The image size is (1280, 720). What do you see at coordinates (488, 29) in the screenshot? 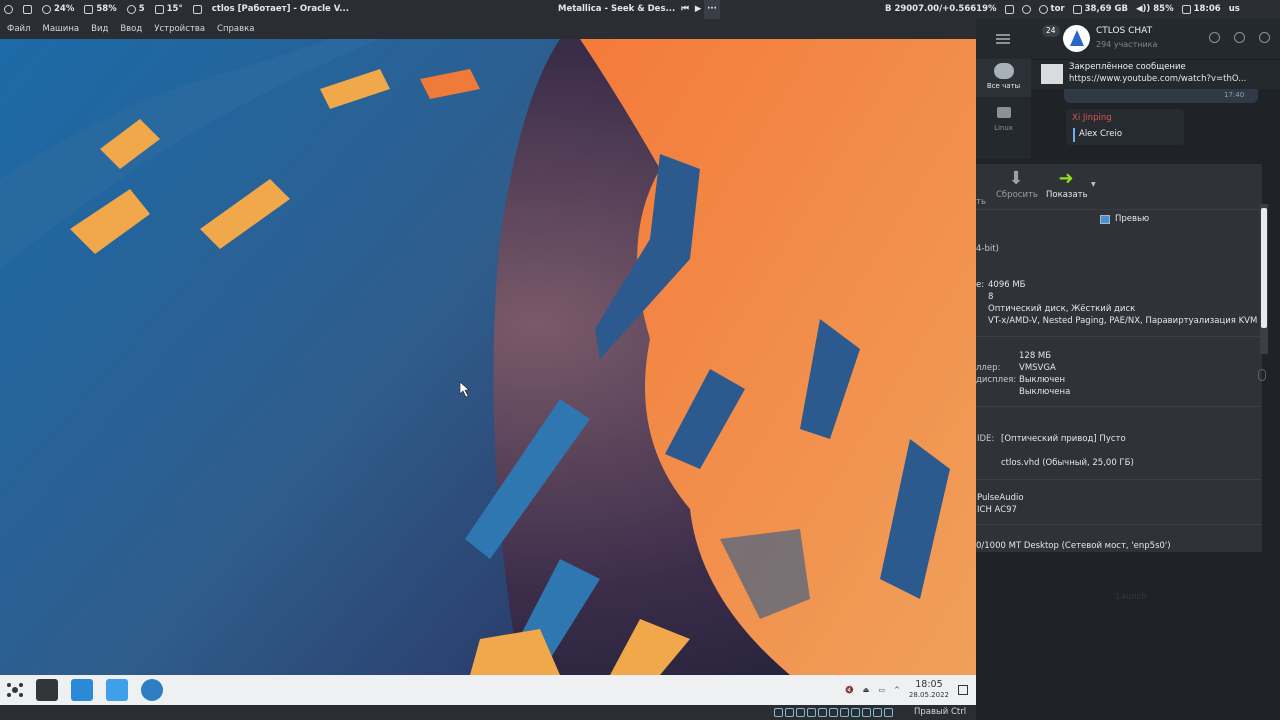
I see `vm-menubar: Файл Машина Вид Ввод Устройства Справка` at bounding box center [488, 29].